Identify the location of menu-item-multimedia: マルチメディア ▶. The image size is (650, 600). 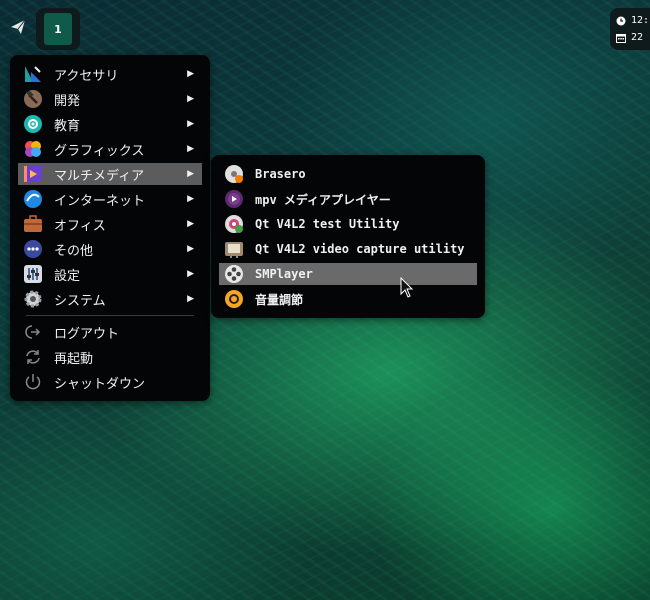
(110, 174).